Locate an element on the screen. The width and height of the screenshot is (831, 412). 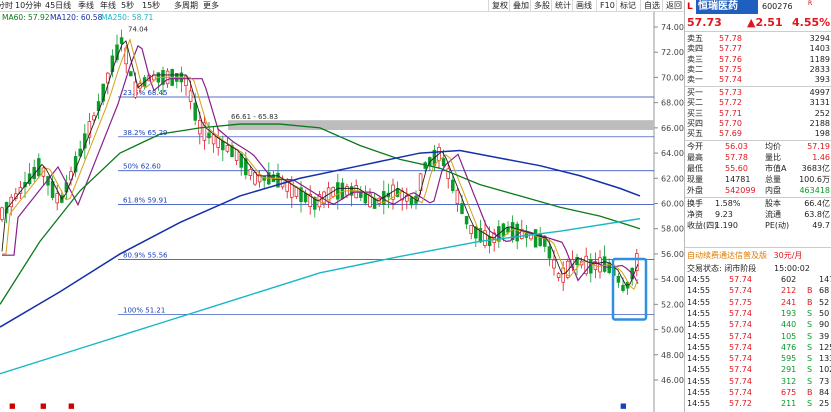
buy-order-row: 买二 57.72 3131 is located at coordinates (758, 103).